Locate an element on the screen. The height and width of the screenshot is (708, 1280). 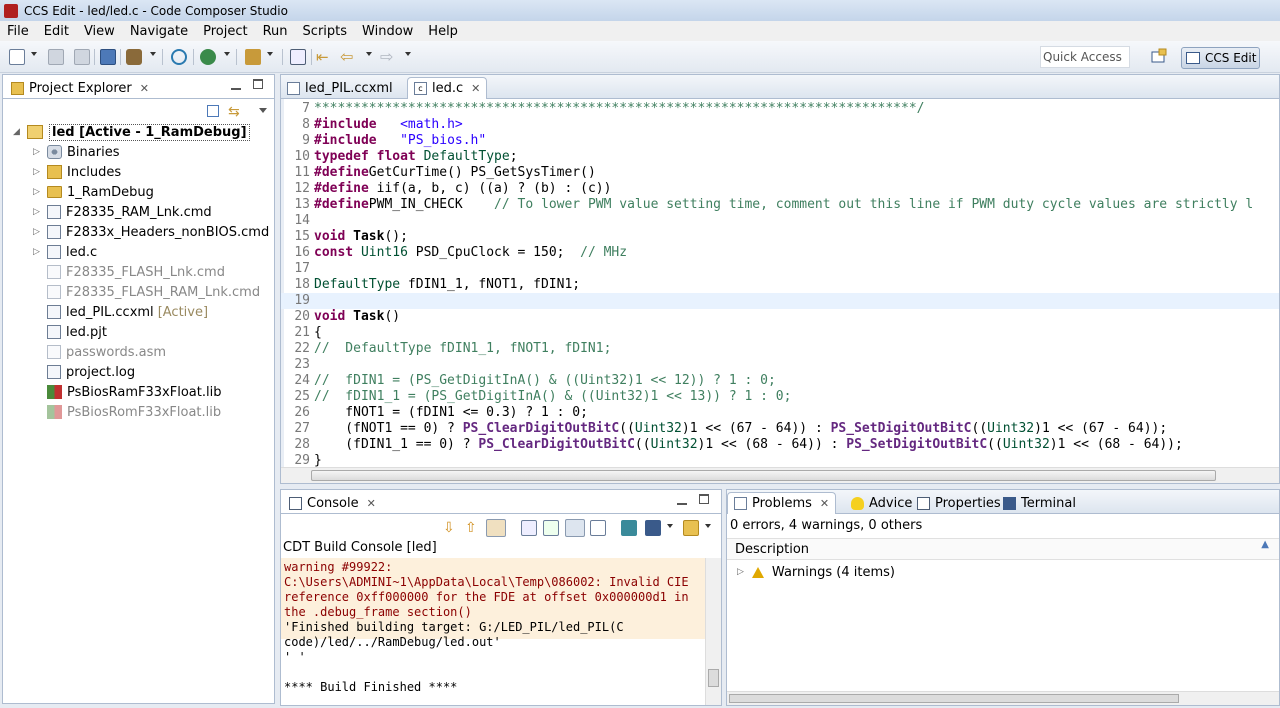
tree-item: passwords.asm is located at coordinates (99, 352).